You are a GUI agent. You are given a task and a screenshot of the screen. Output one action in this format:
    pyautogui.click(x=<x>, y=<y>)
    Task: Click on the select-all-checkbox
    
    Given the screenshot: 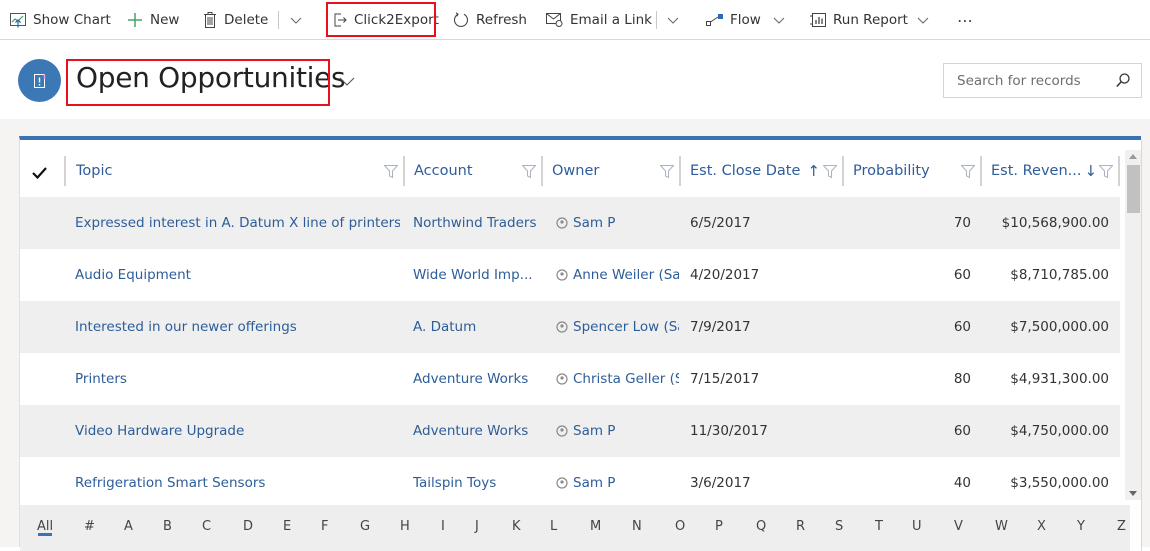 What is the action you would take?
    pyautogui.click(x=39, y=173)
    